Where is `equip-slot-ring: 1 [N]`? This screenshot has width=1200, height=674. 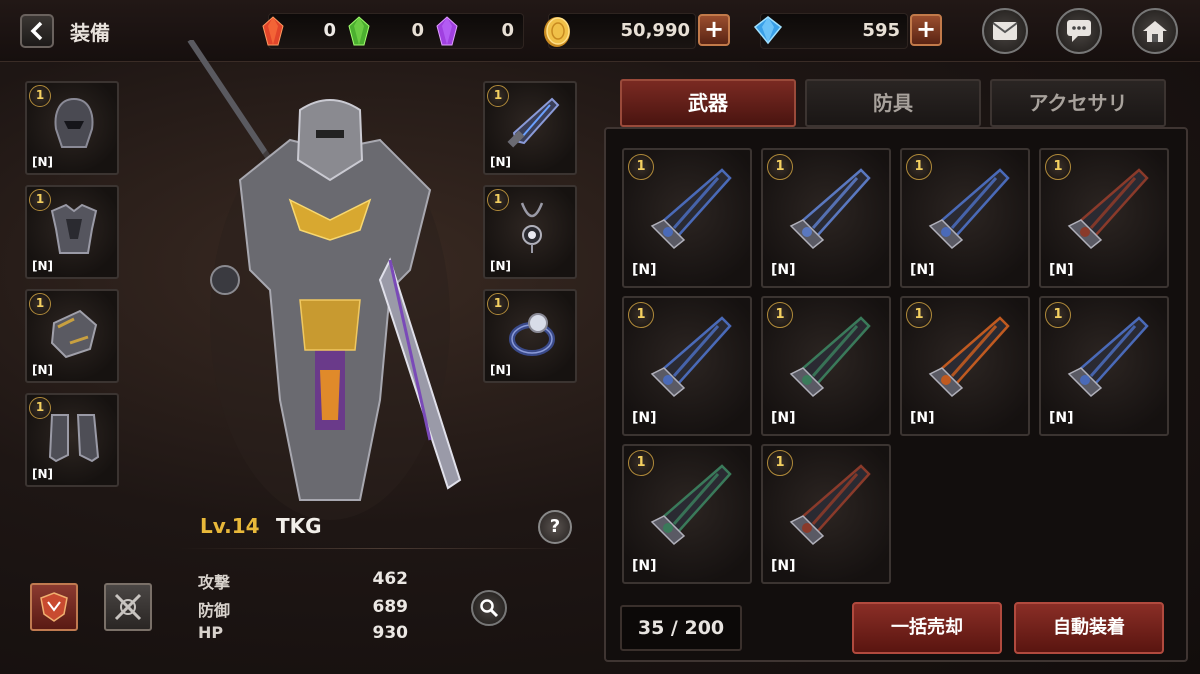
equip-slot-ring: 1 [N] is located at coordinates (530, 336).